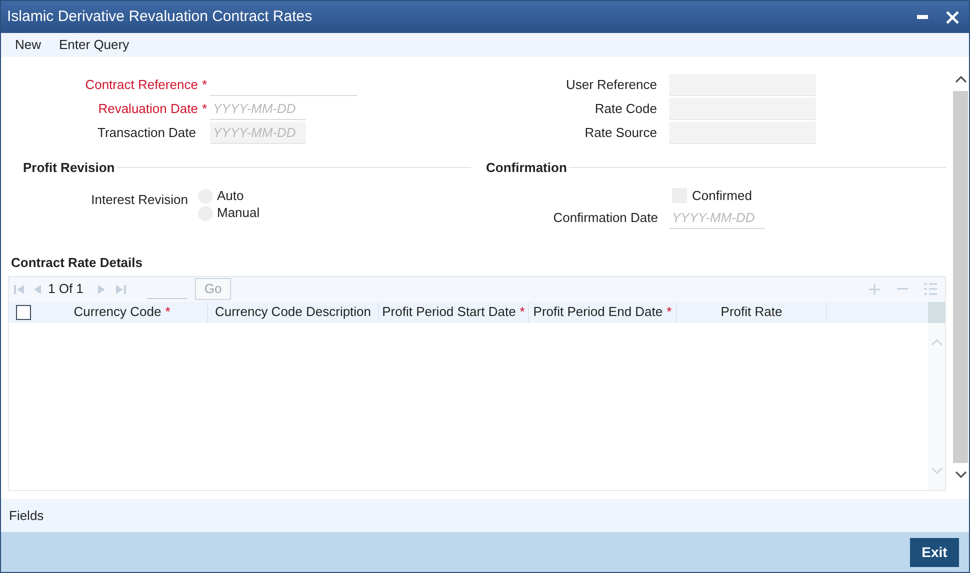 This screenshot has height=573, width=970. Describe the element at coordinates (611, 85) in the screenshot. I see `field-label: User Reference` at that location.